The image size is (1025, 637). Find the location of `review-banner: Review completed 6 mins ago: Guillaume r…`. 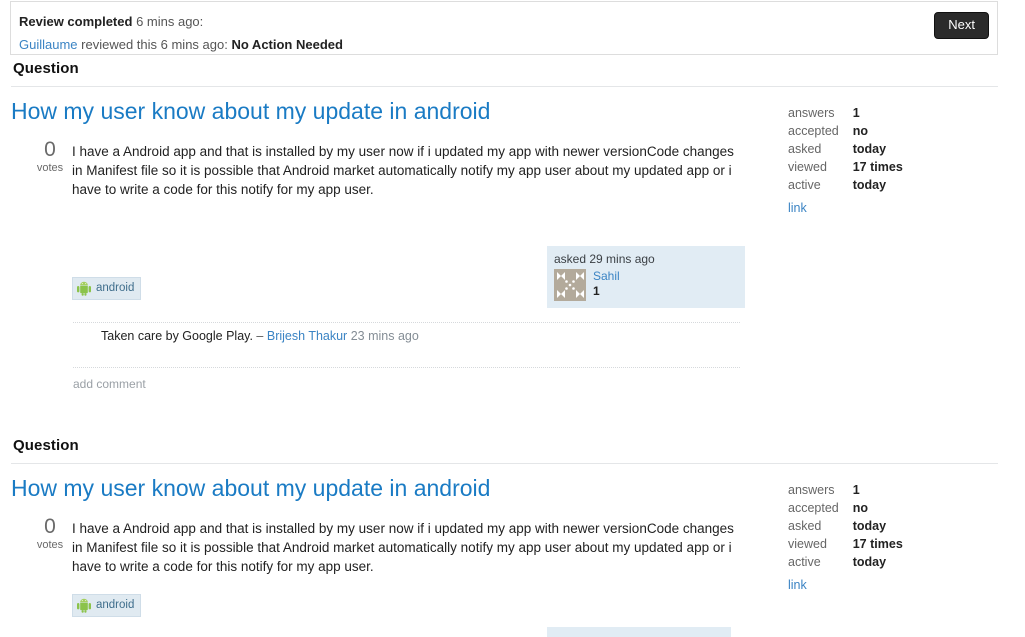

review-banner: Review completed 6 mins ago: Guillaume r… is located at coordinates (504, 28).